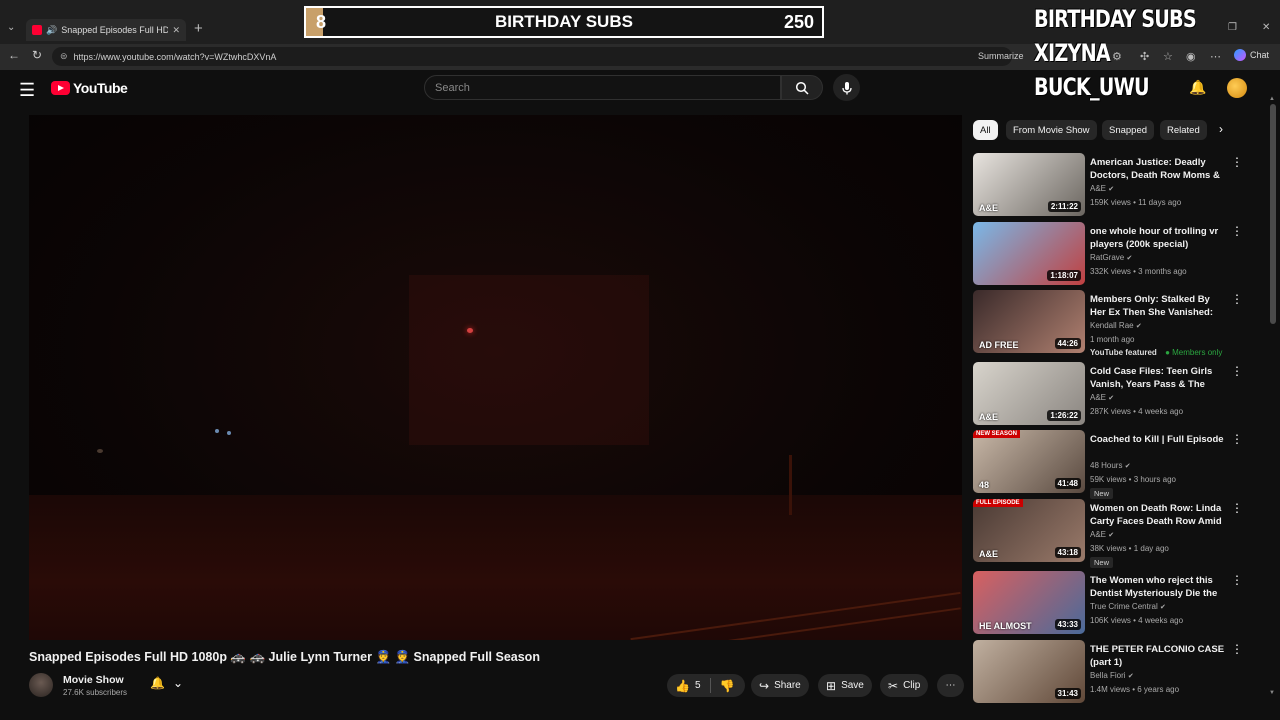 This screenshot has width=1280, height=720. Describe the element at coordinates (64, 56) in the screenshot. I see `site-info-icon: ⊜` at that location.